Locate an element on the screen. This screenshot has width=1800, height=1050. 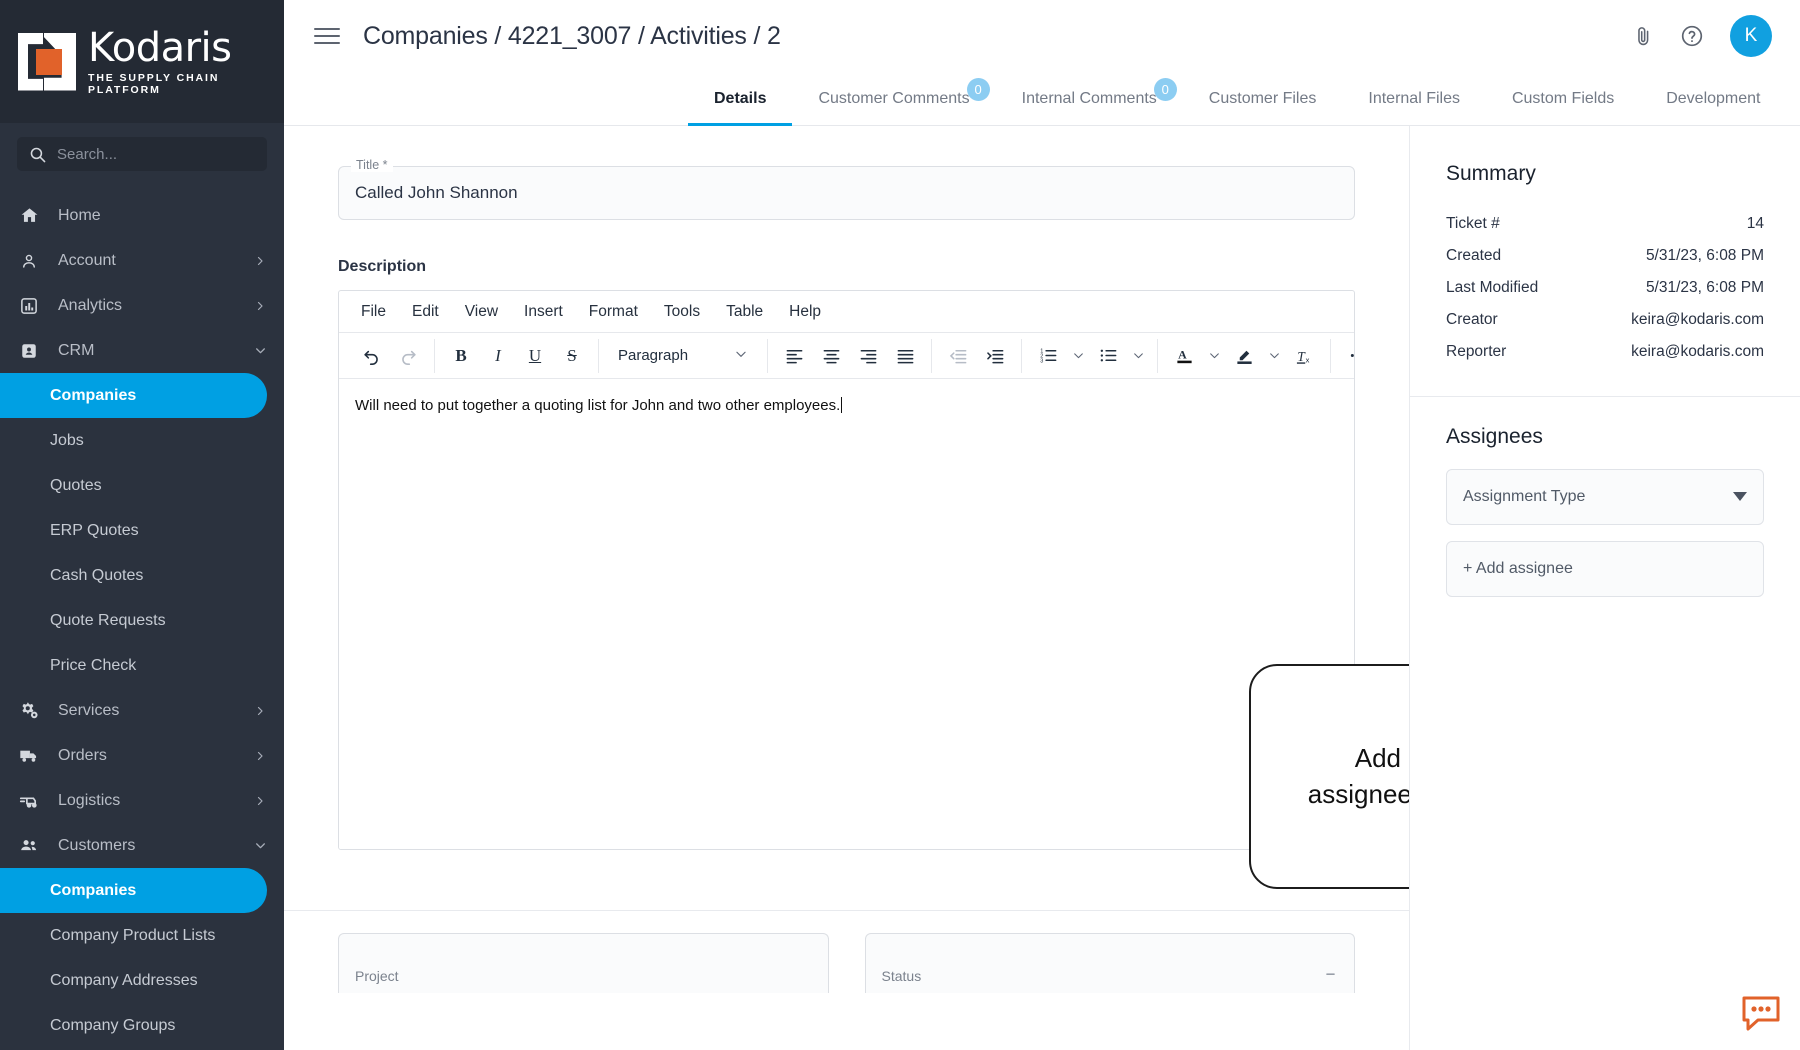
assignment-type-select: Assignment Type is located at coordinates (1605, 497).